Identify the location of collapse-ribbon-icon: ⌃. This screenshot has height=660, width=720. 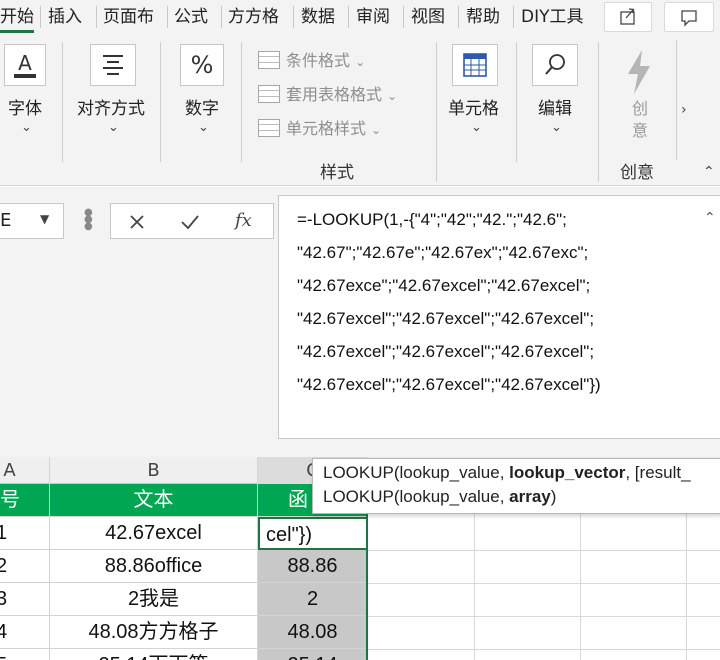
(709, 172).